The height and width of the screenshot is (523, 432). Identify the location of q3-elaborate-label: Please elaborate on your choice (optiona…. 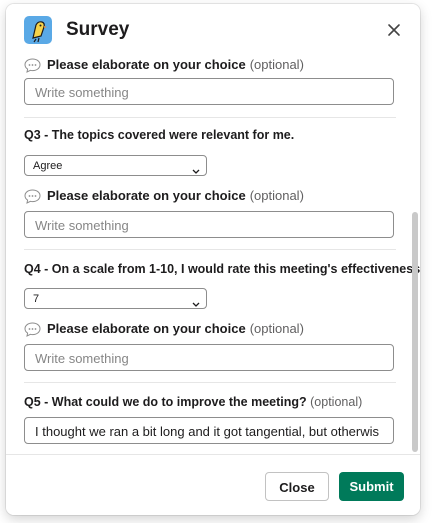
(164, 196).